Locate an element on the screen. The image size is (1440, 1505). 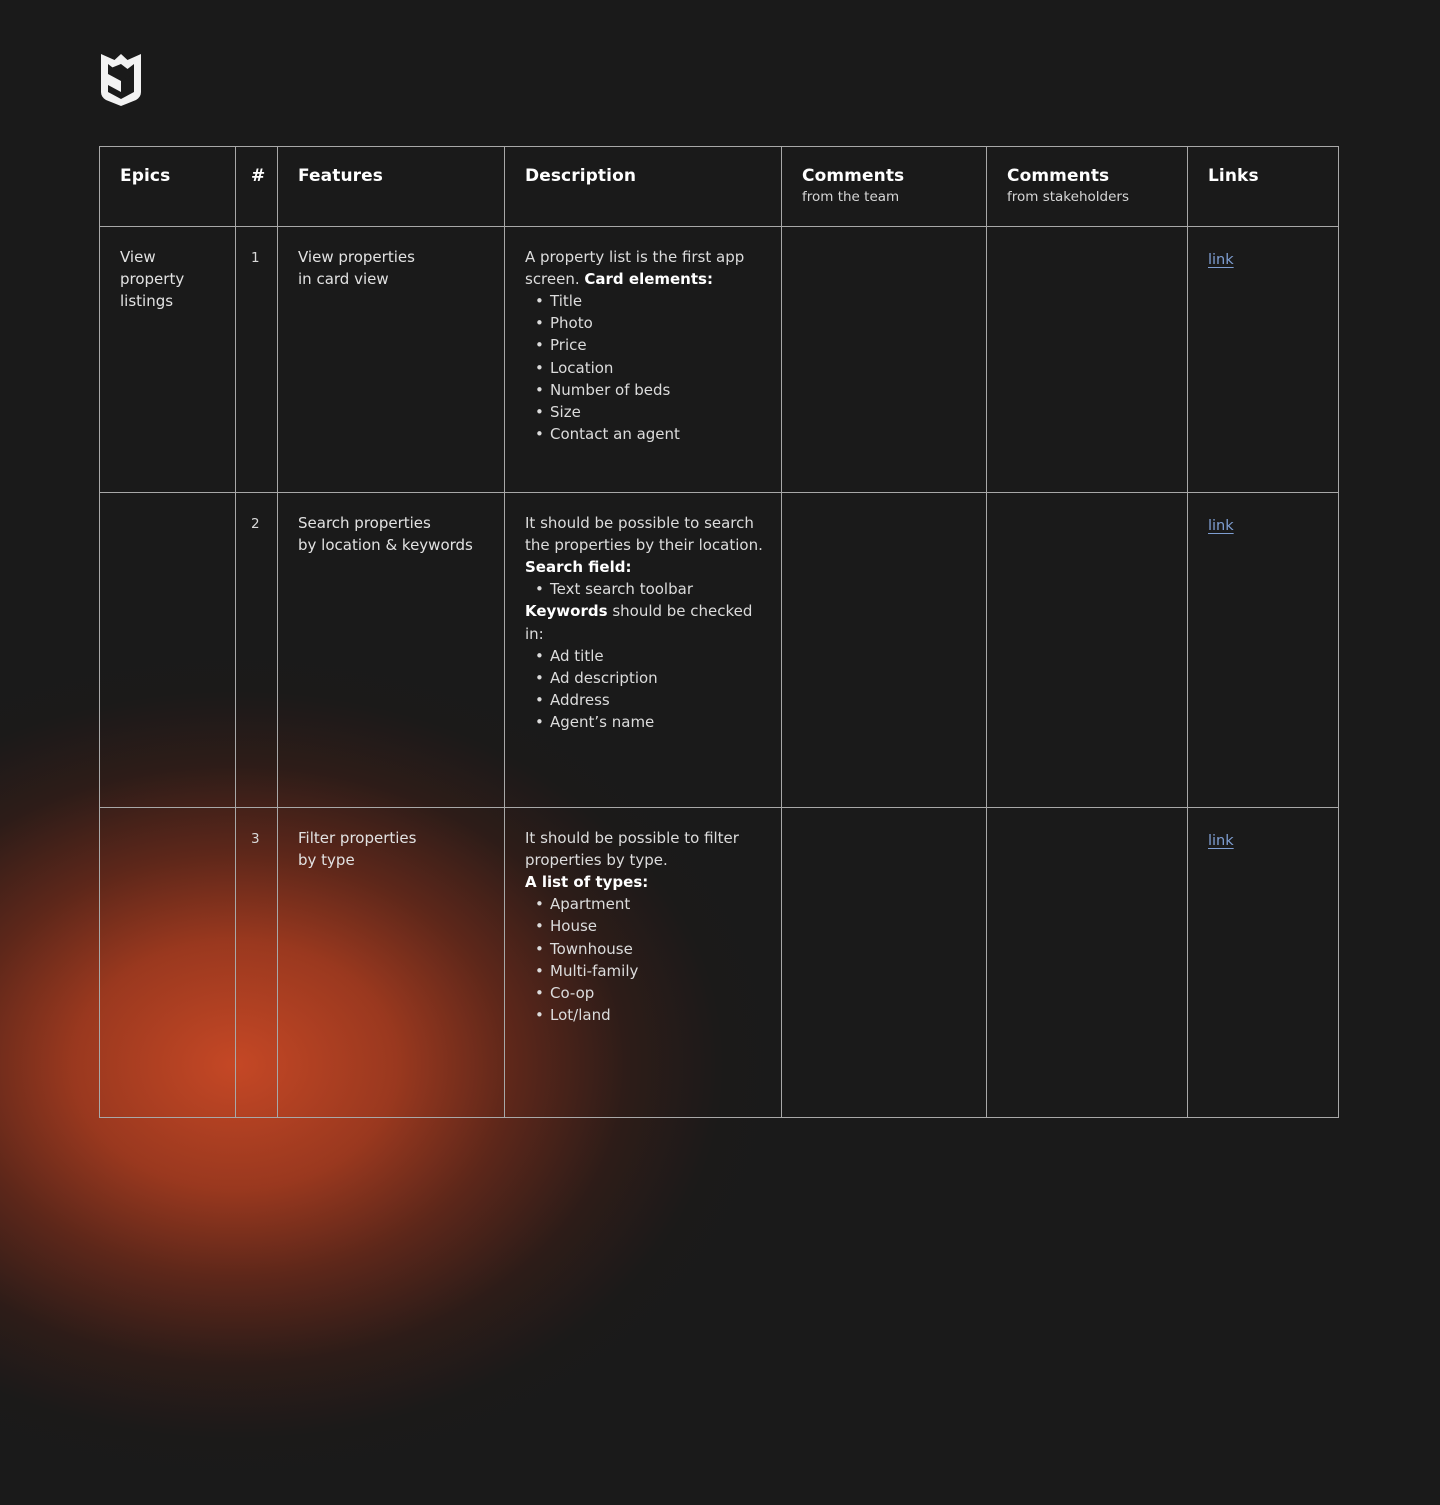
column-header-description-title: Description is located at coordinates (581, 176).